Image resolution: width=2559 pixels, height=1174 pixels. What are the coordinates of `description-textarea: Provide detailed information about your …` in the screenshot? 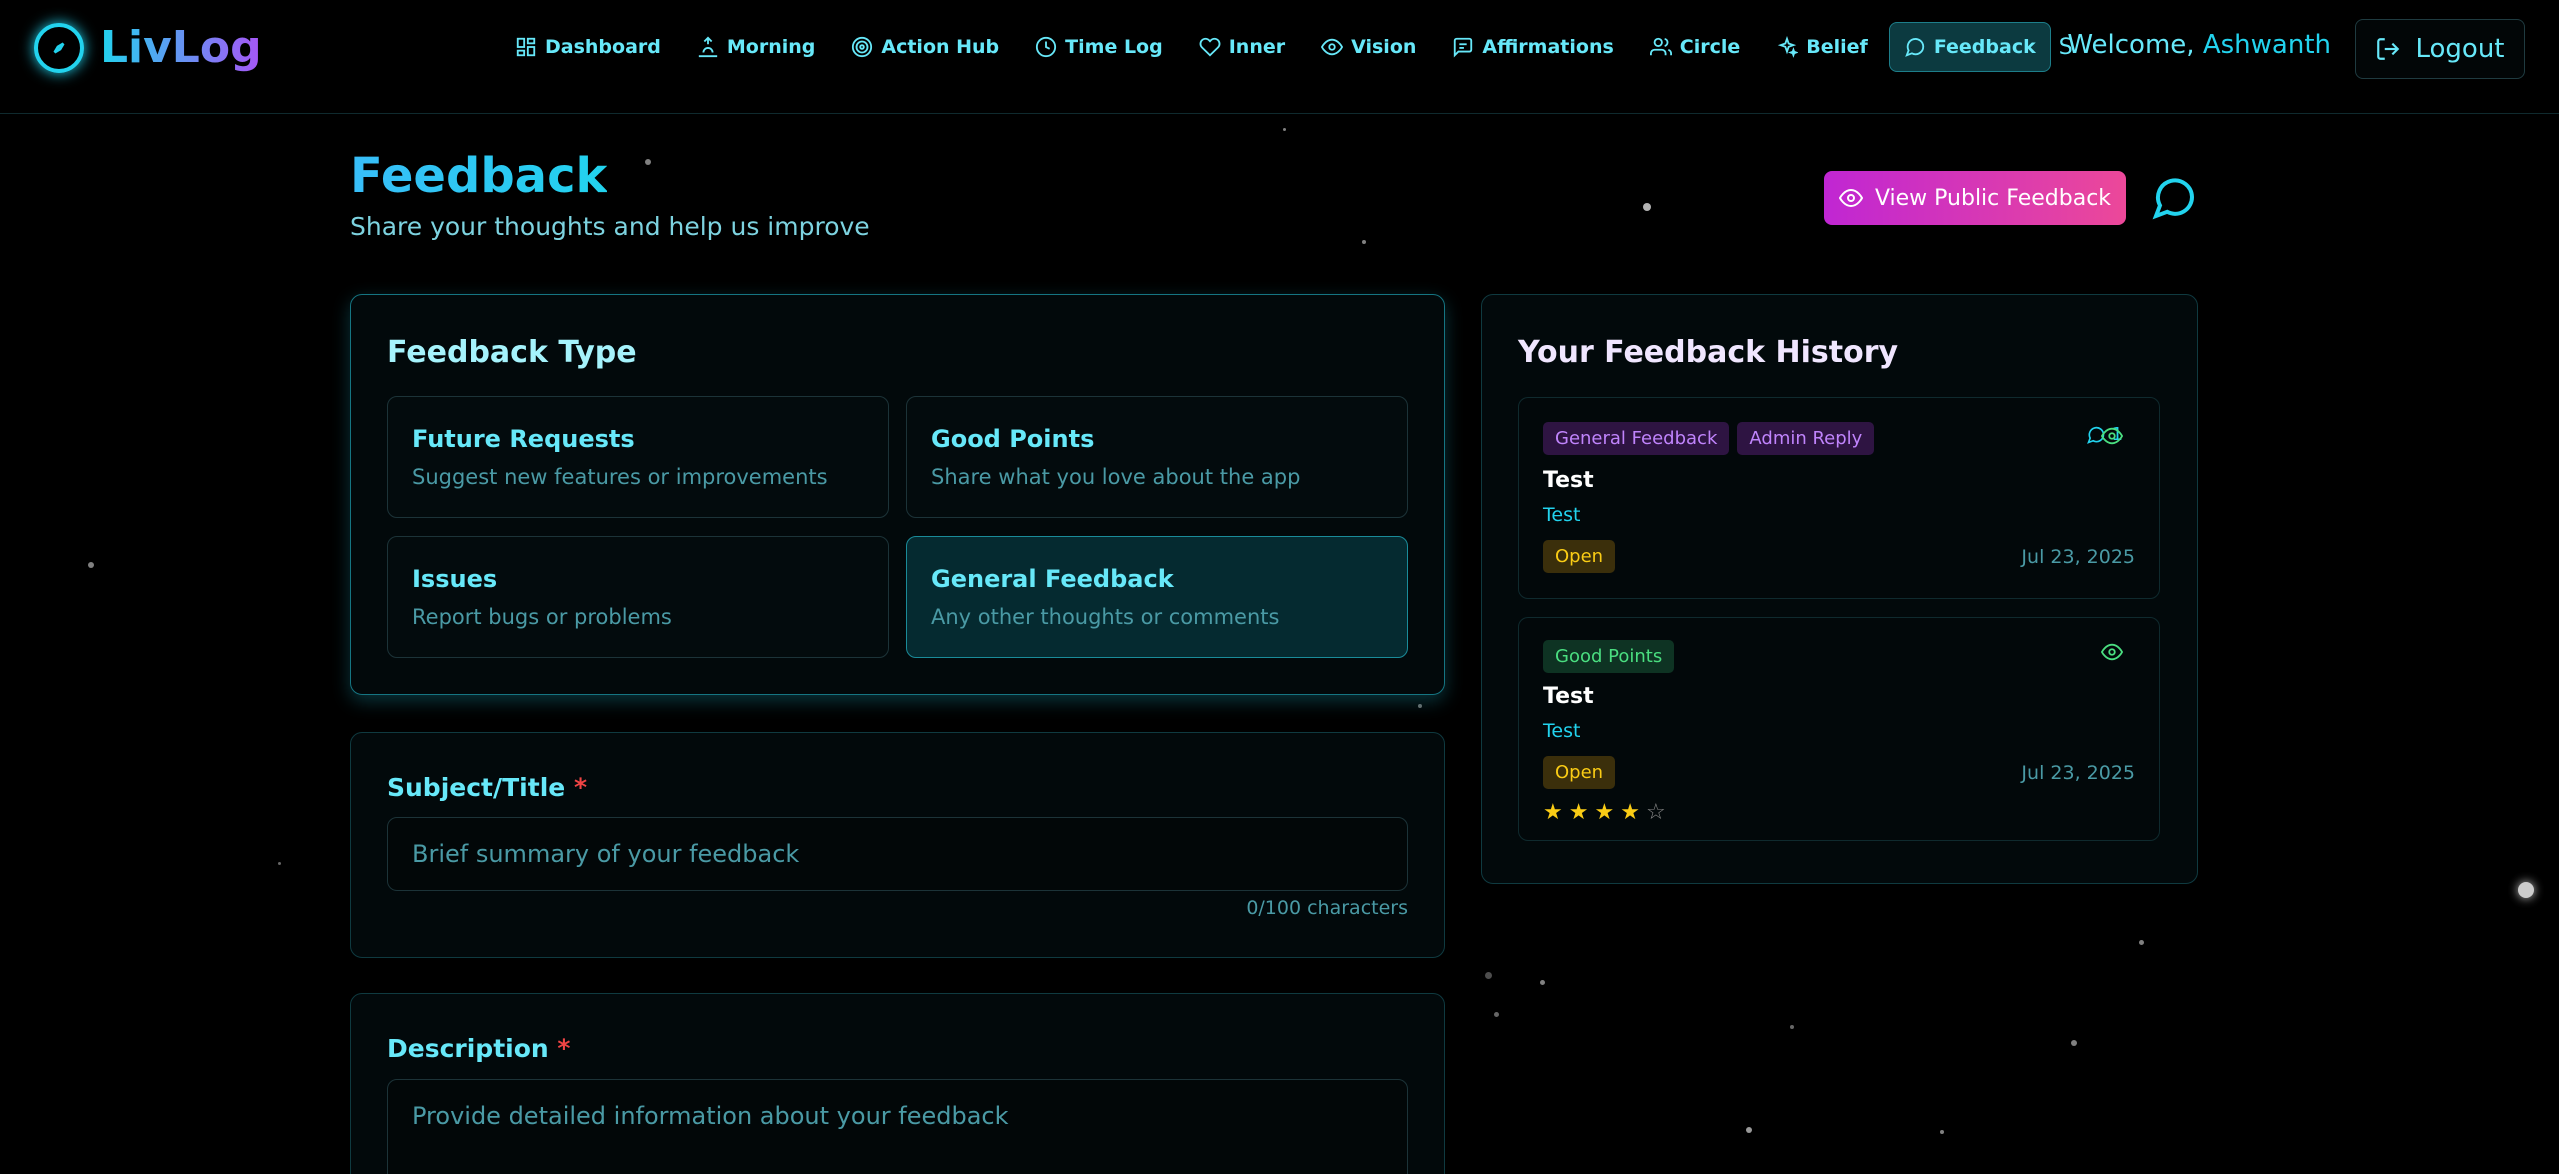 It's located at (897, 1126).